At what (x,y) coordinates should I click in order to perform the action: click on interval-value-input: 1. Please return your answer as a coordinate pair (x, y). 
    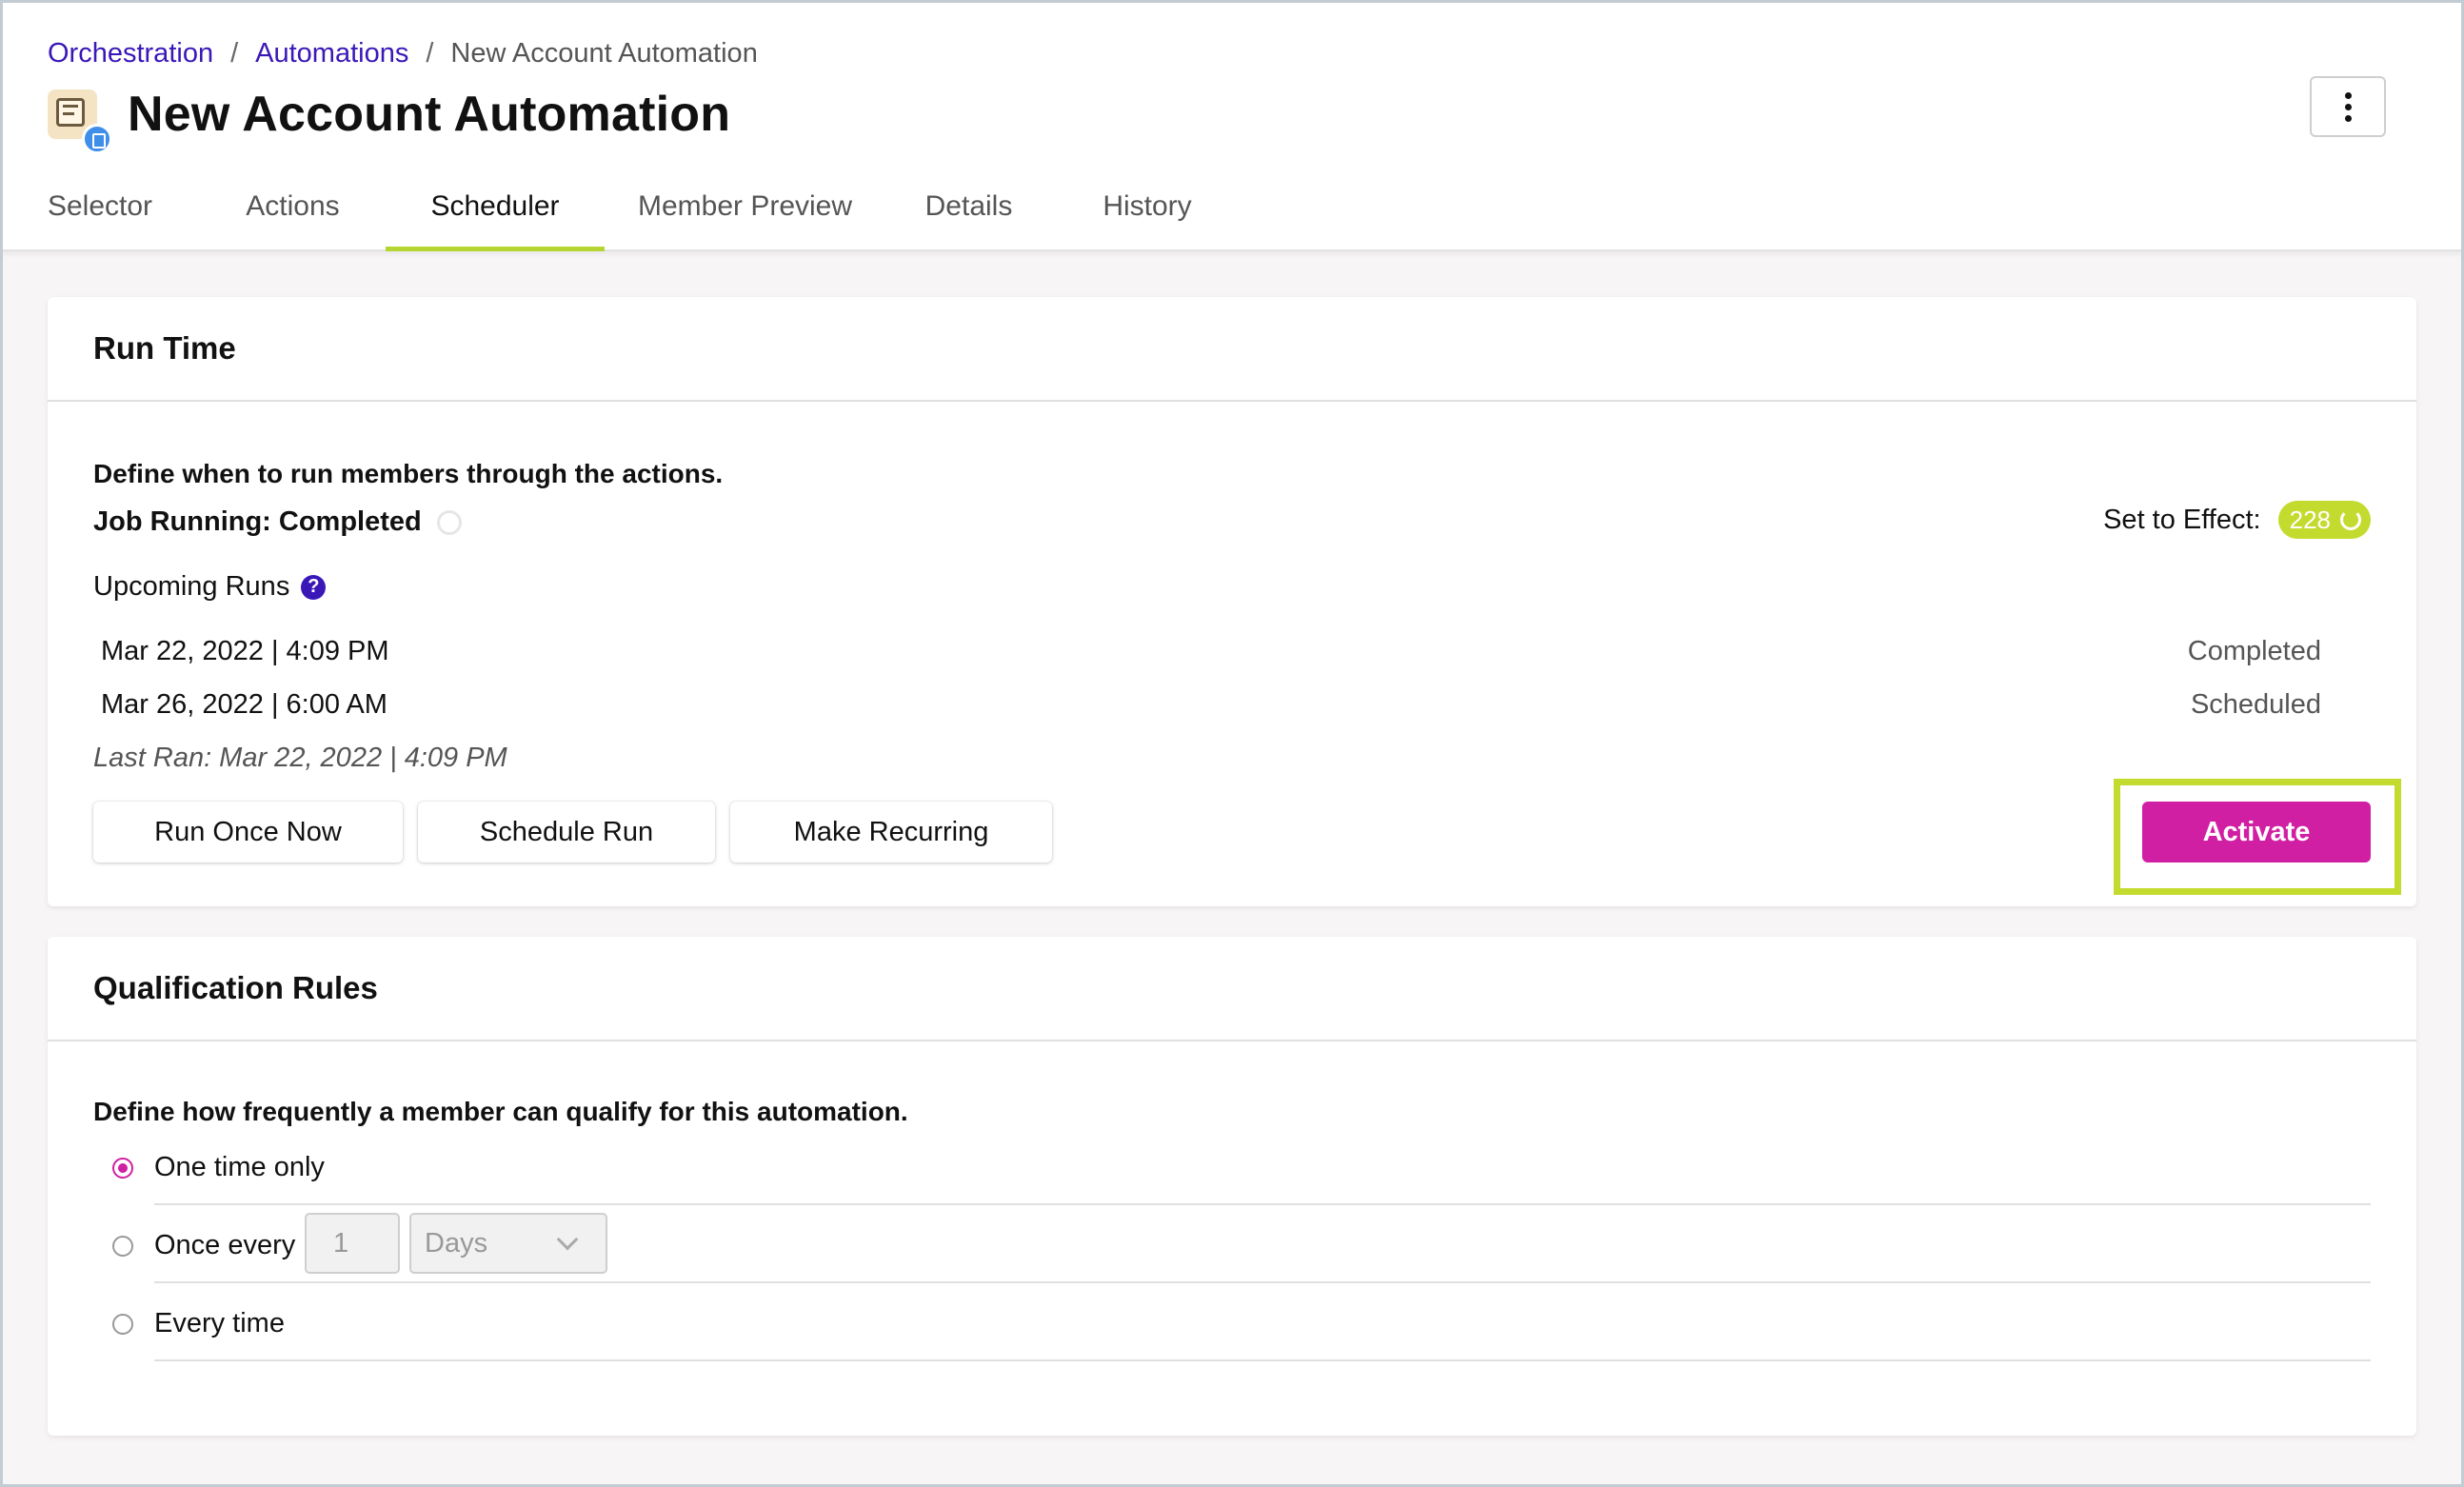
    Looking at the image, I should click on (352, 1243).